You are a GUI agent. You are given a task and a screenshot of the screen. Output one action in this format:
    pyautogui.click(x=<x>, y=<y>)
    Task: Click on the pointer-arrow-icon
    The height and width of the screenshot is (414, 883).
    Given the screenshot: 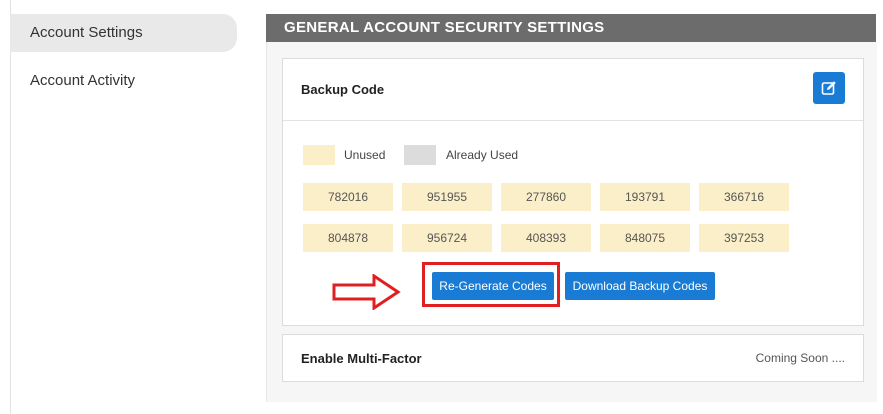 What is the action you would take?
    pyautogui.click(x=366, y=292)
    